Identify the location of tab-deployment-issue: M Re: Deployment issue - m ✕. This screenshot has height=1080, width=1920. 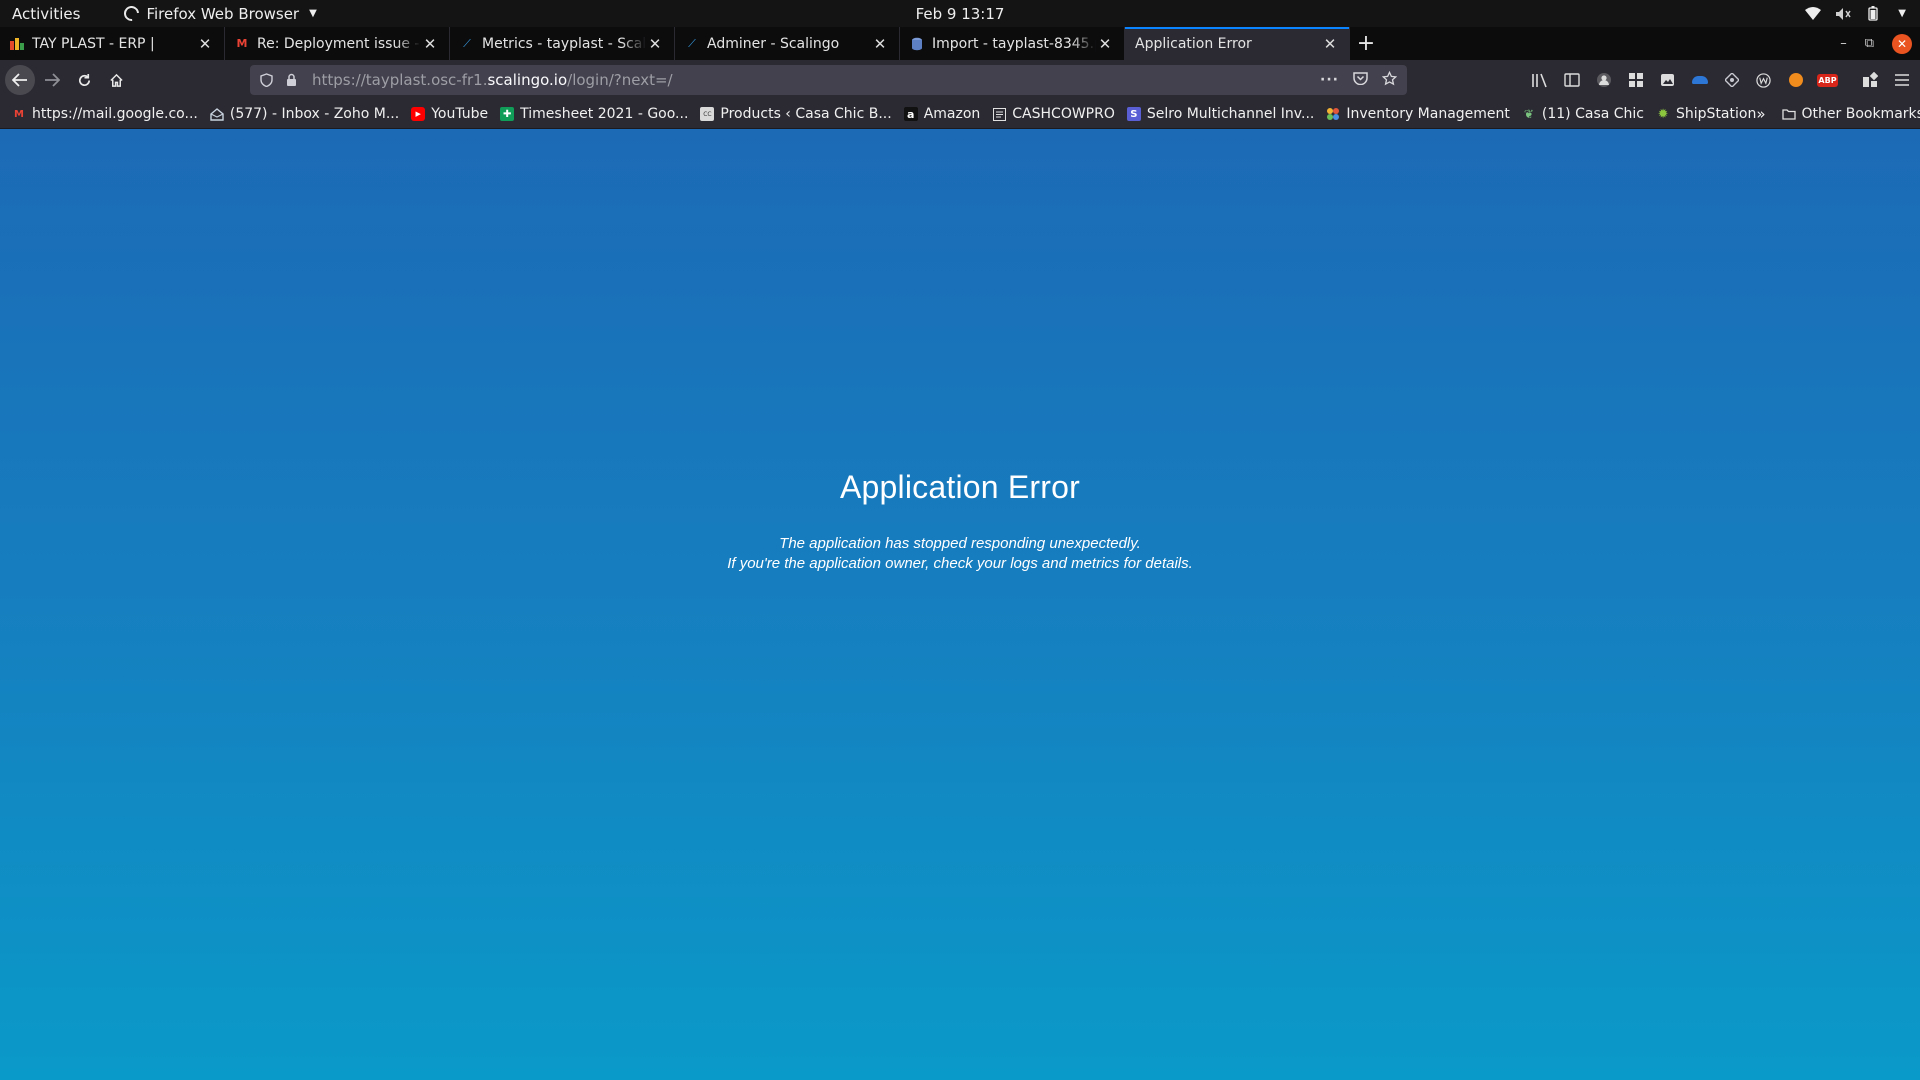
(337, 43).